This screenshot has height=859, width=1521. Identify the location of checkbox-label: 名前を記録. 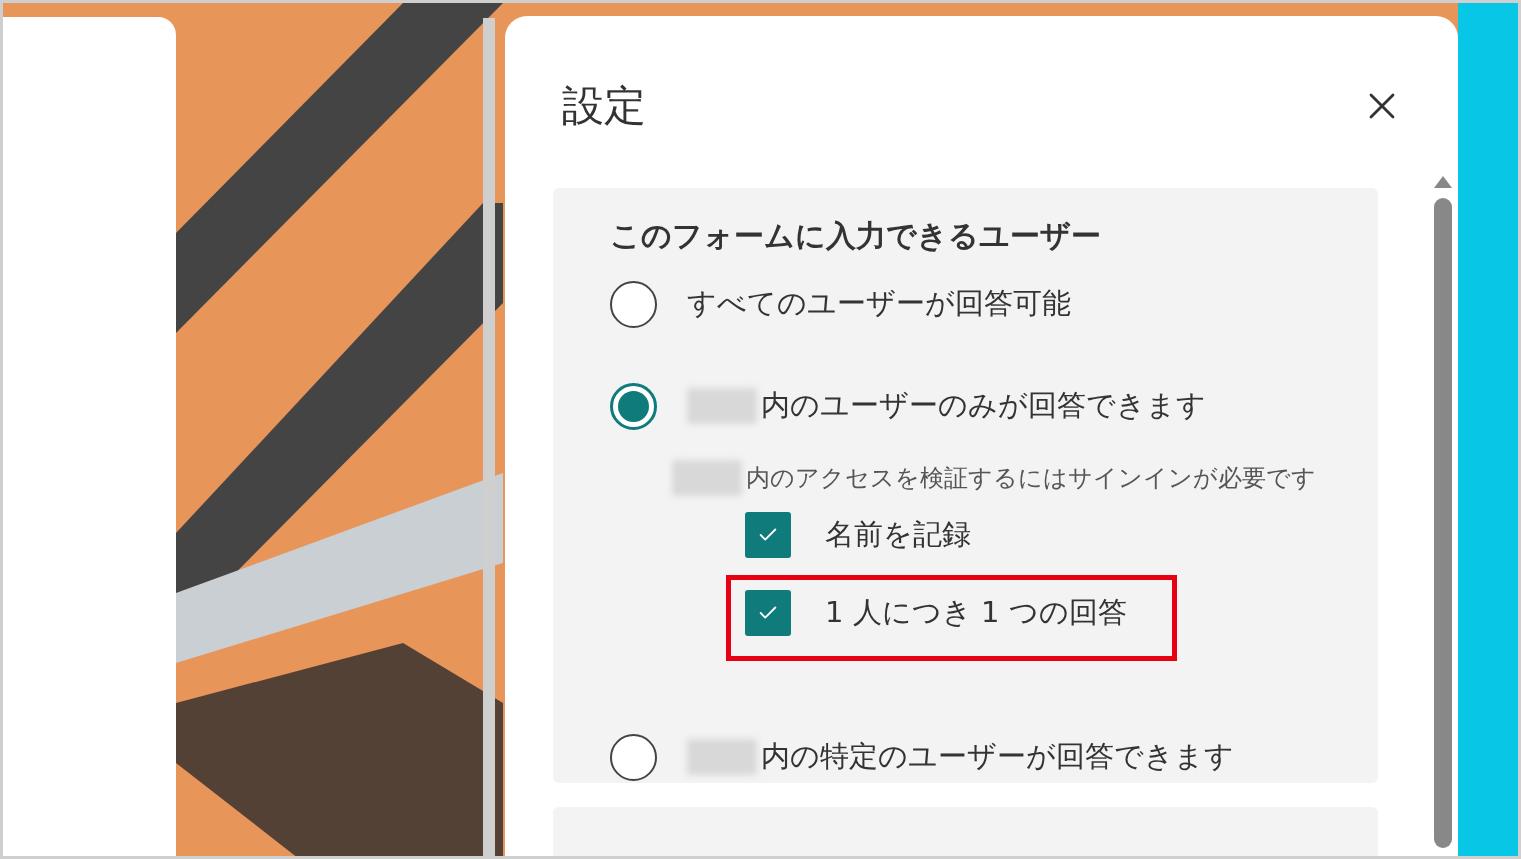
(898, 535).